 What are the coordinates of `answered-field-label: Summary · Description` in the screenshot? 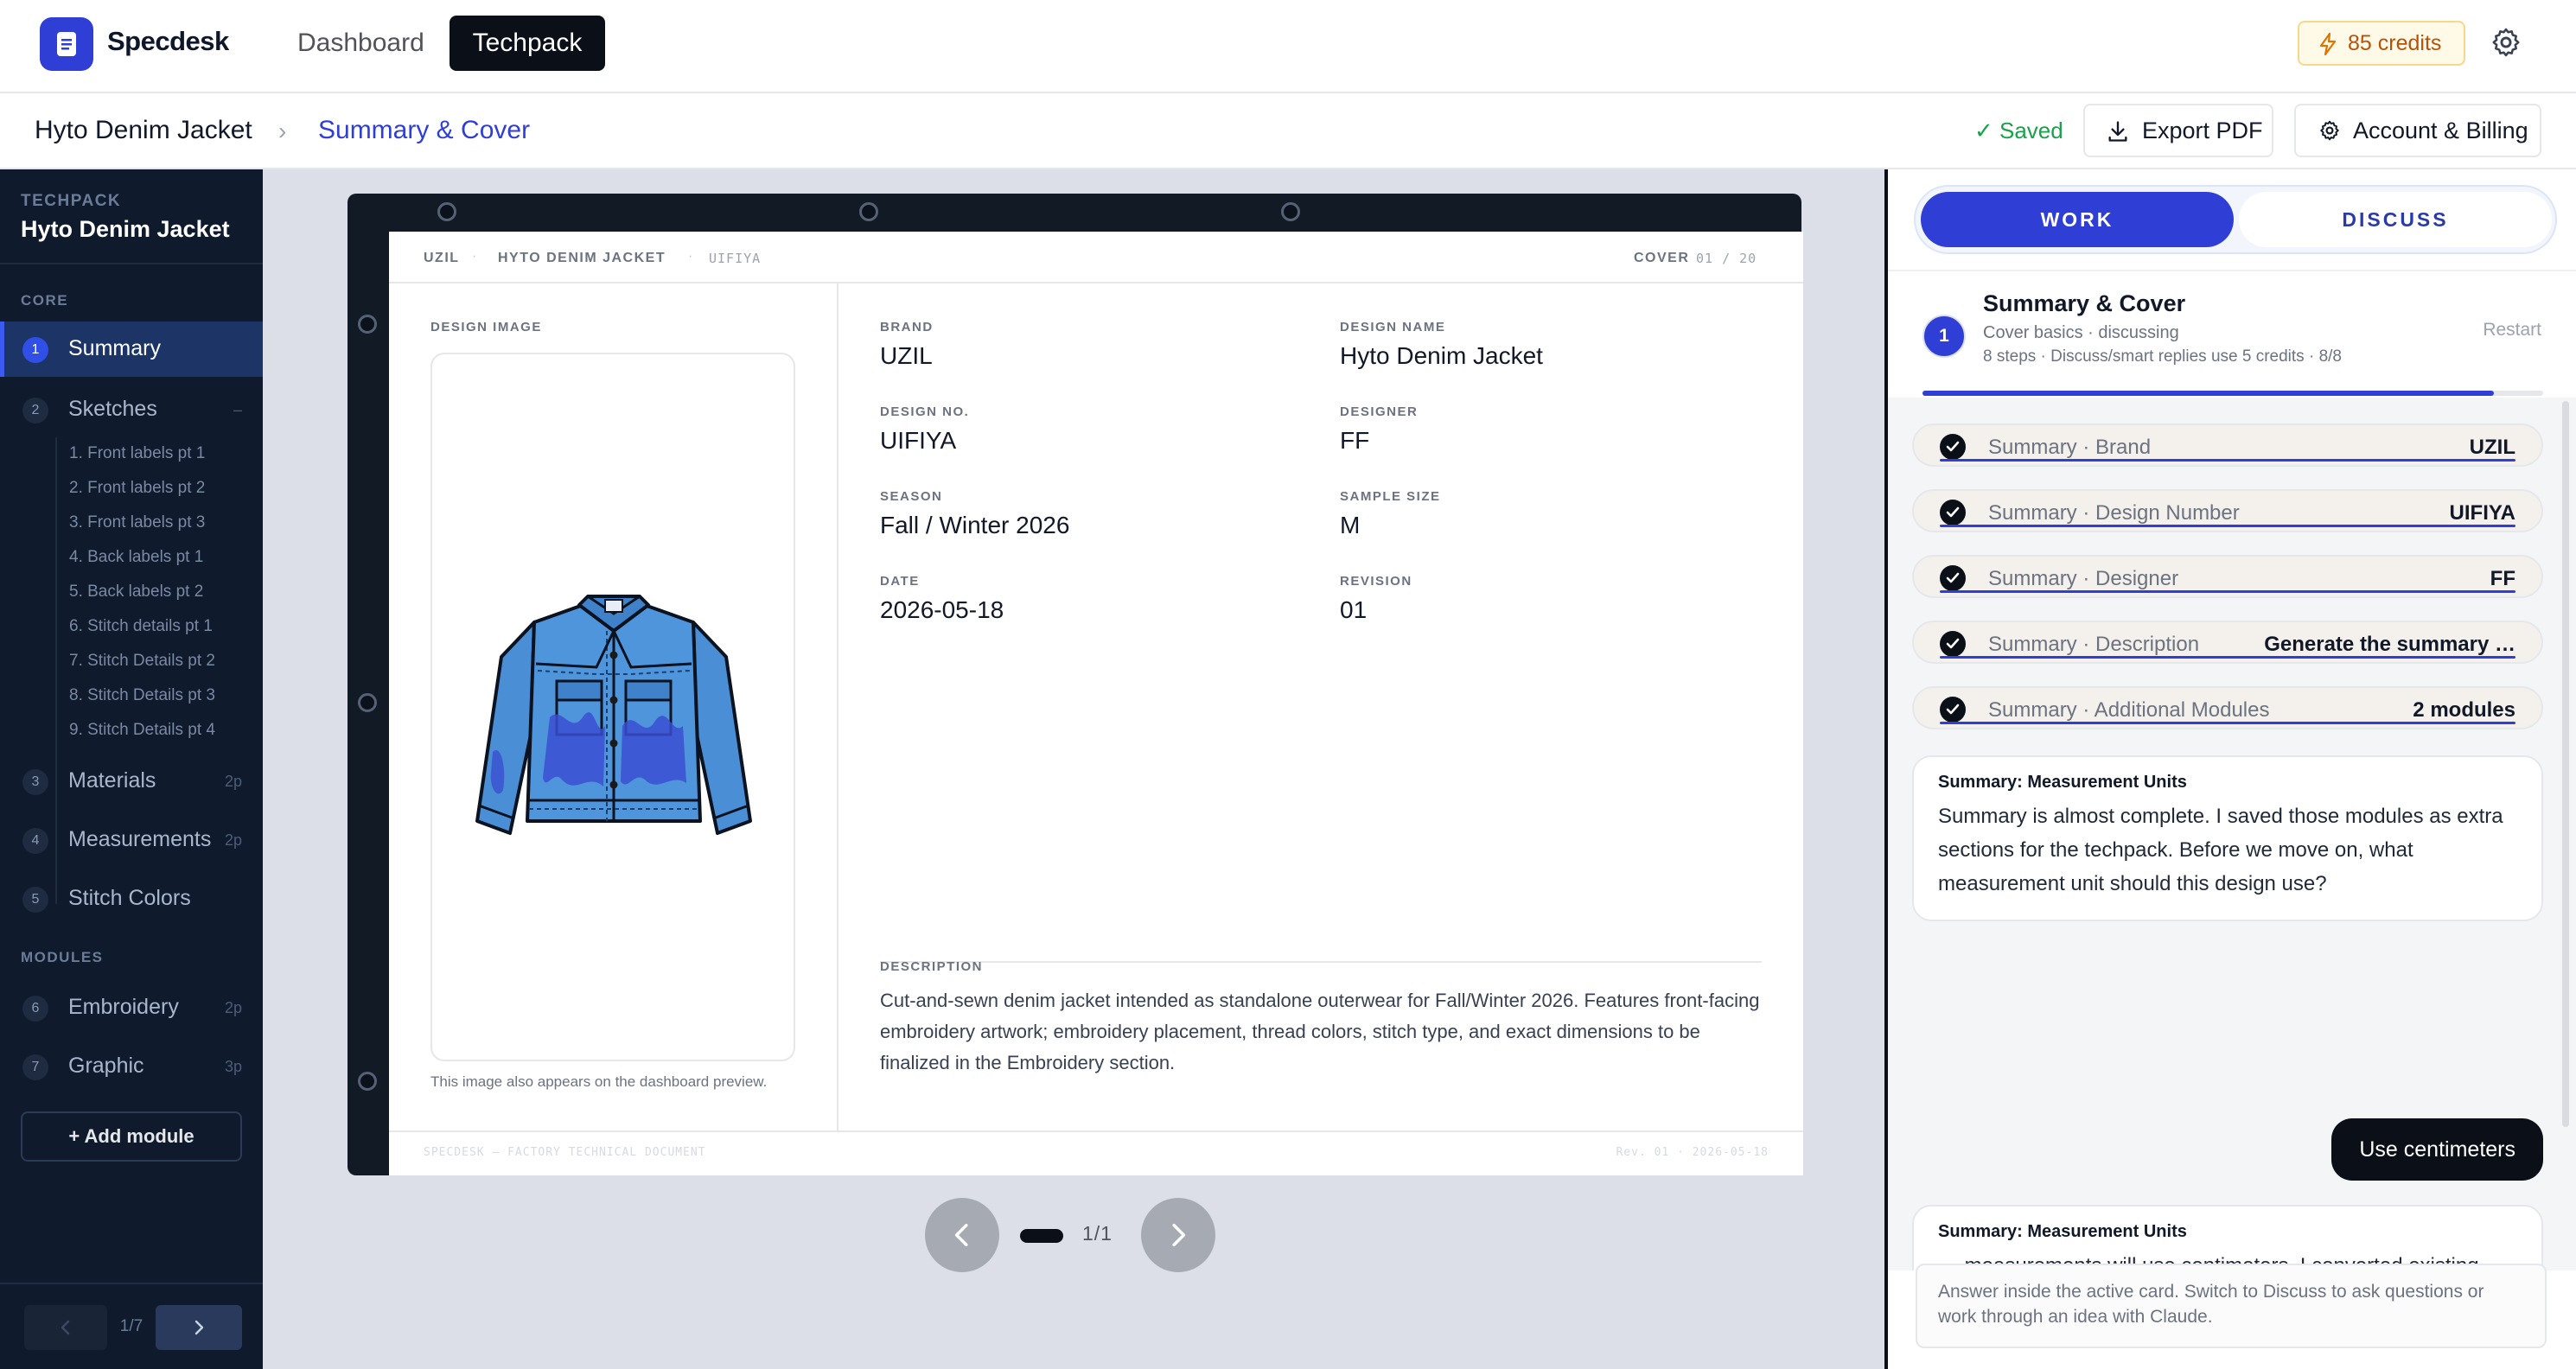 It's located at (2094, 645).